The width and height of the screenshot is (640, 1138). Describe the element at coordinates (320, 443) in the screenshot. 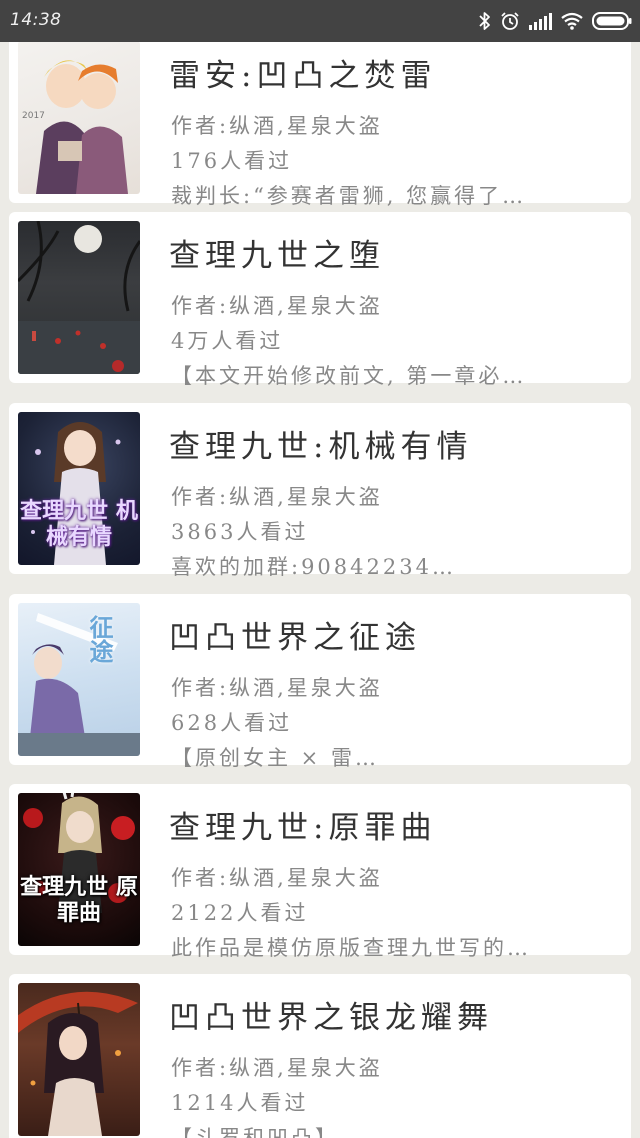

I see `book-title: 查理九世:机械有情` at that location.